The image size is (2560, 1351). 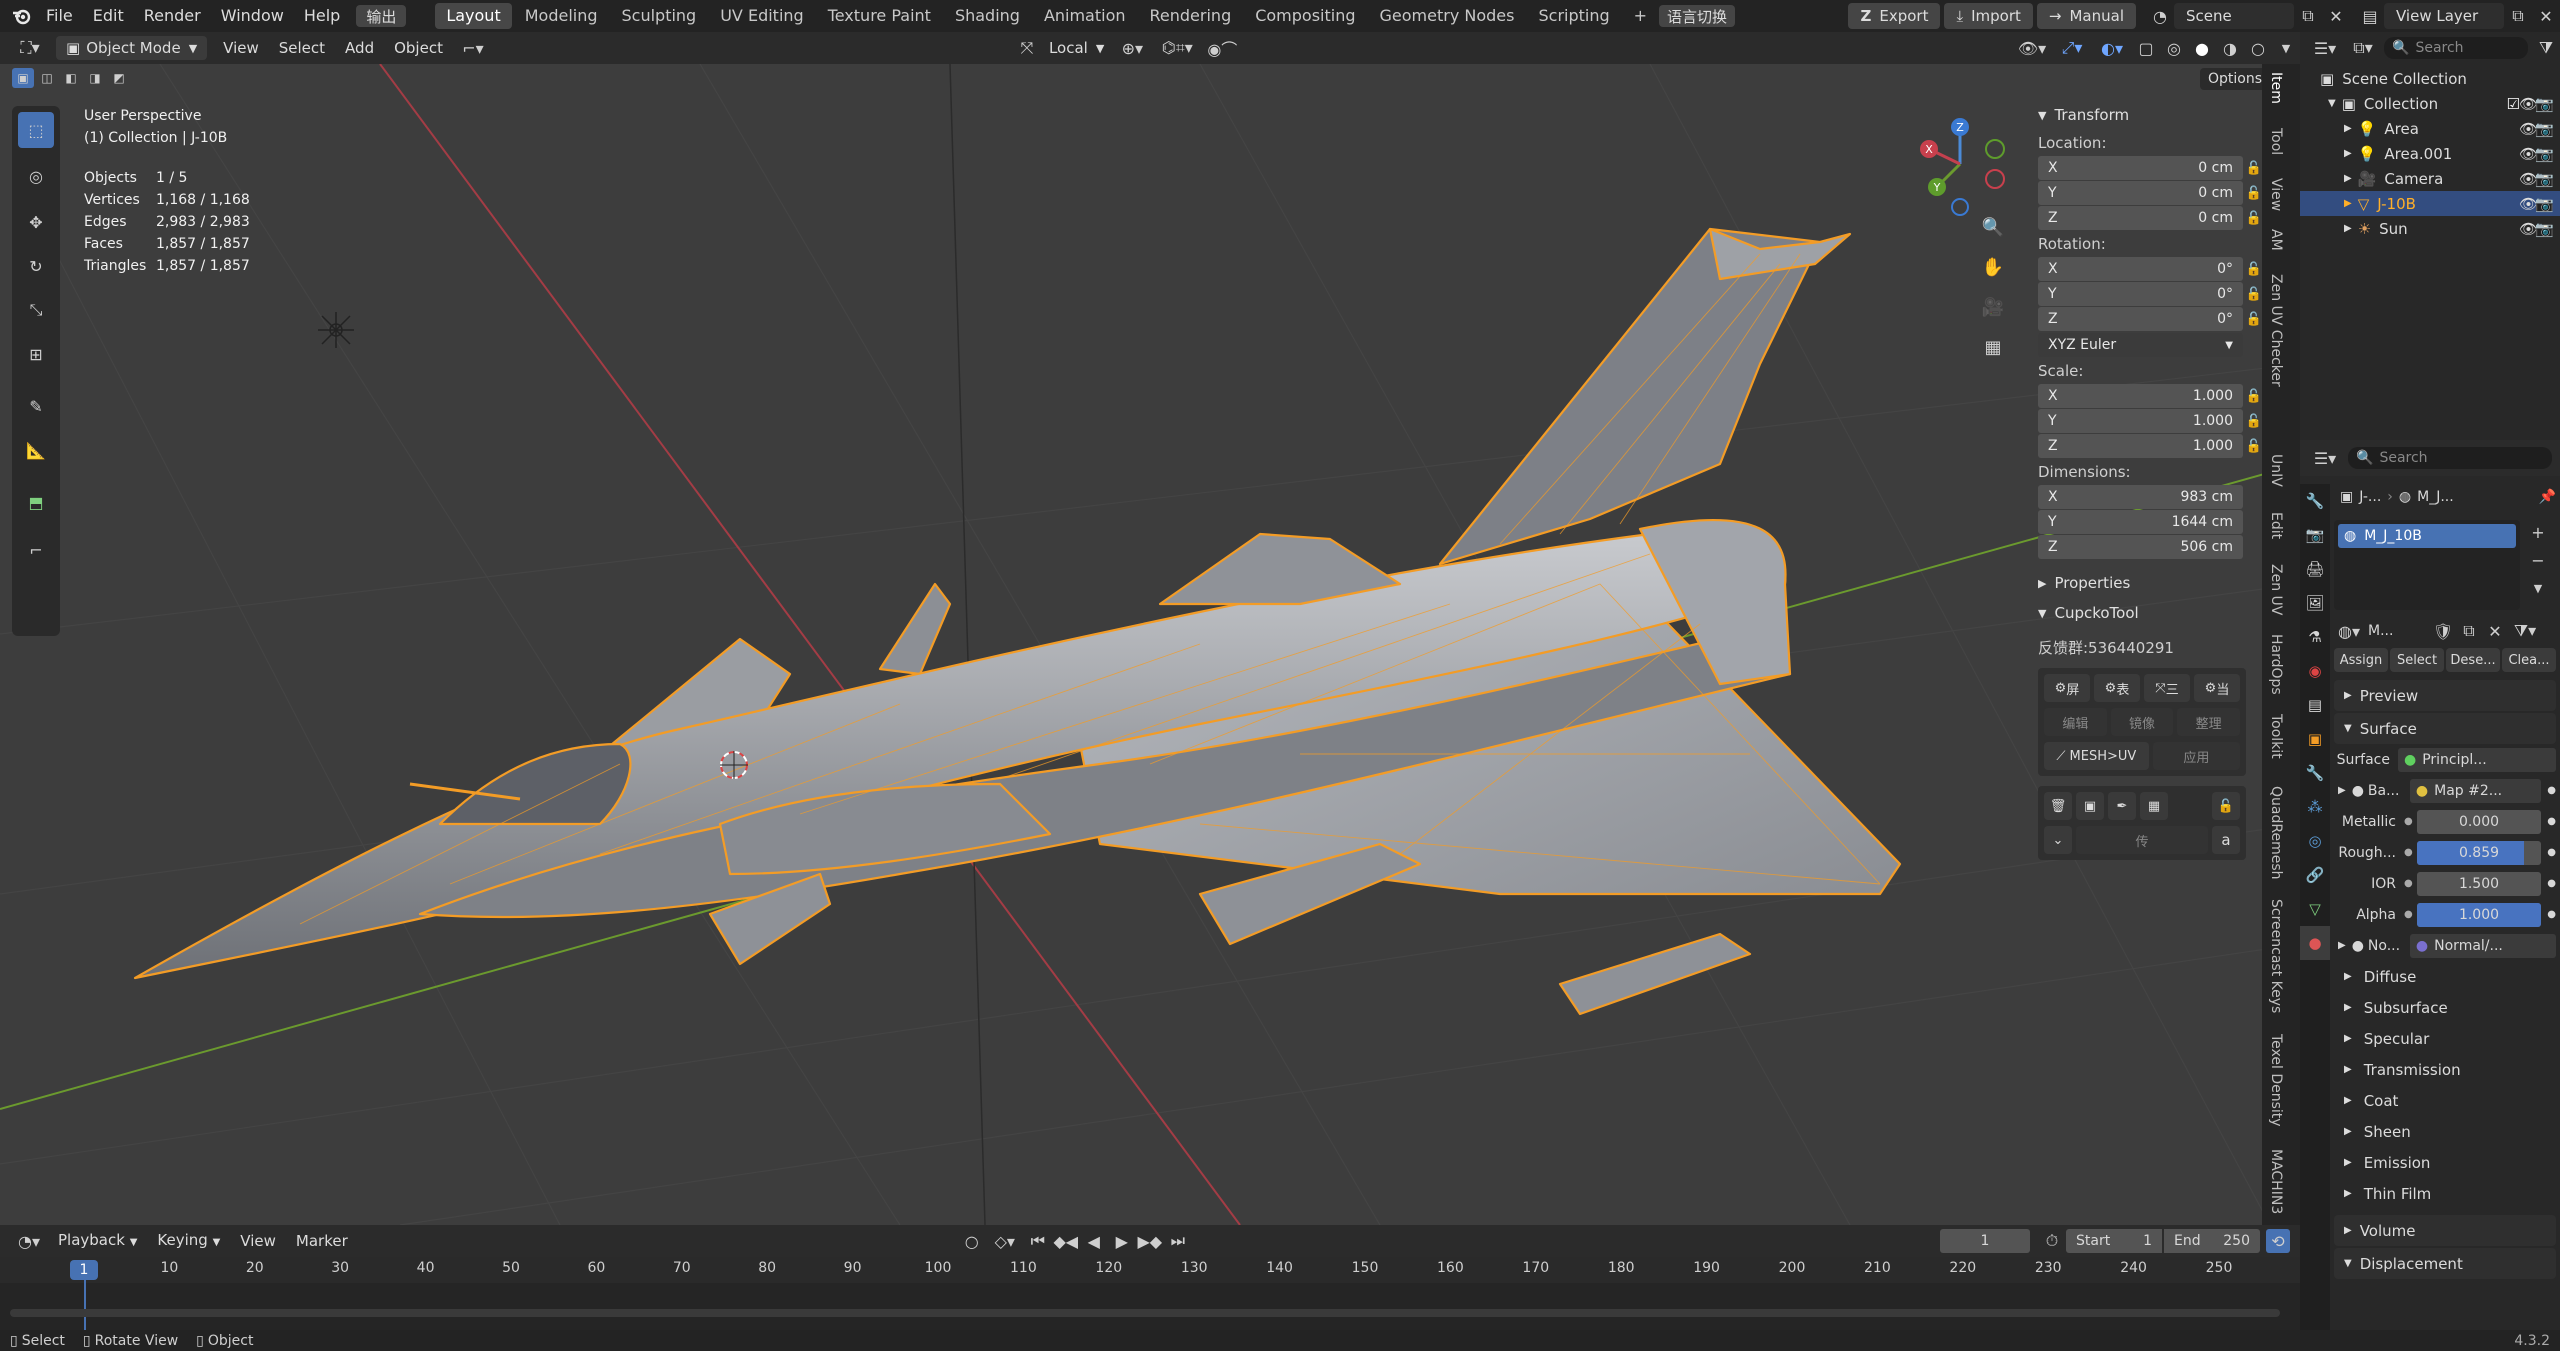 What do you see at coordinates (2547, 497) in the screenshot?
I see `pin-icon: 📌` at bounding box center [2547, 497].